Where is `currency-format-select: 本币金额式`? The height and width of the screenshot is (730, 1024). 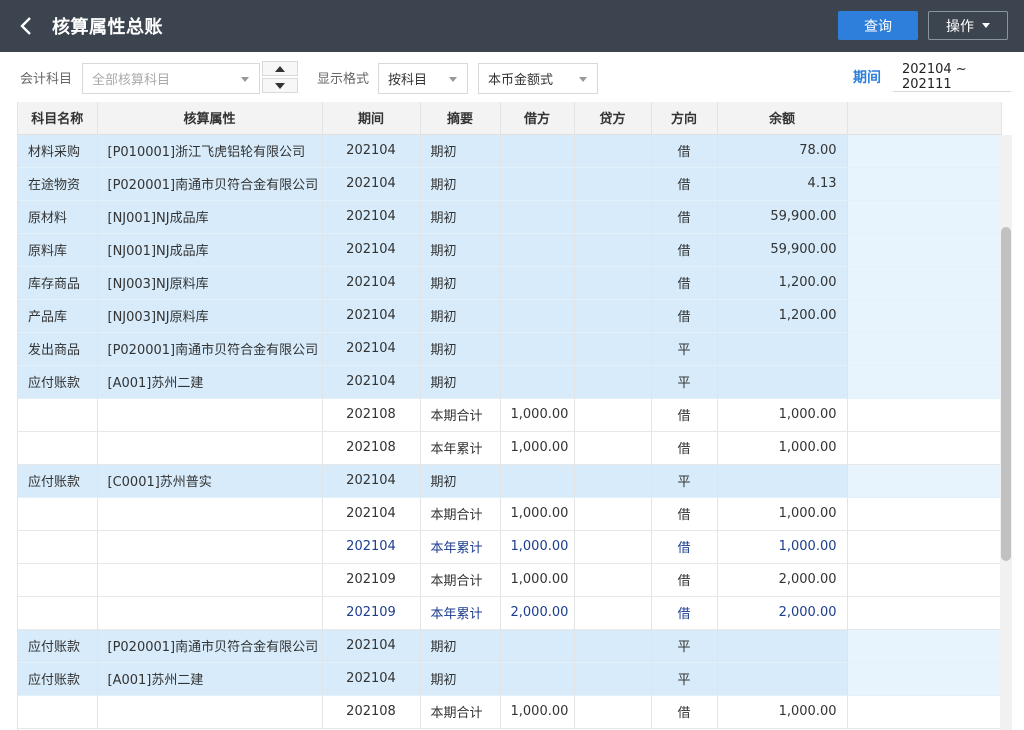
currency-format-select: 本币金额式 is located at coordinates (538, 78).